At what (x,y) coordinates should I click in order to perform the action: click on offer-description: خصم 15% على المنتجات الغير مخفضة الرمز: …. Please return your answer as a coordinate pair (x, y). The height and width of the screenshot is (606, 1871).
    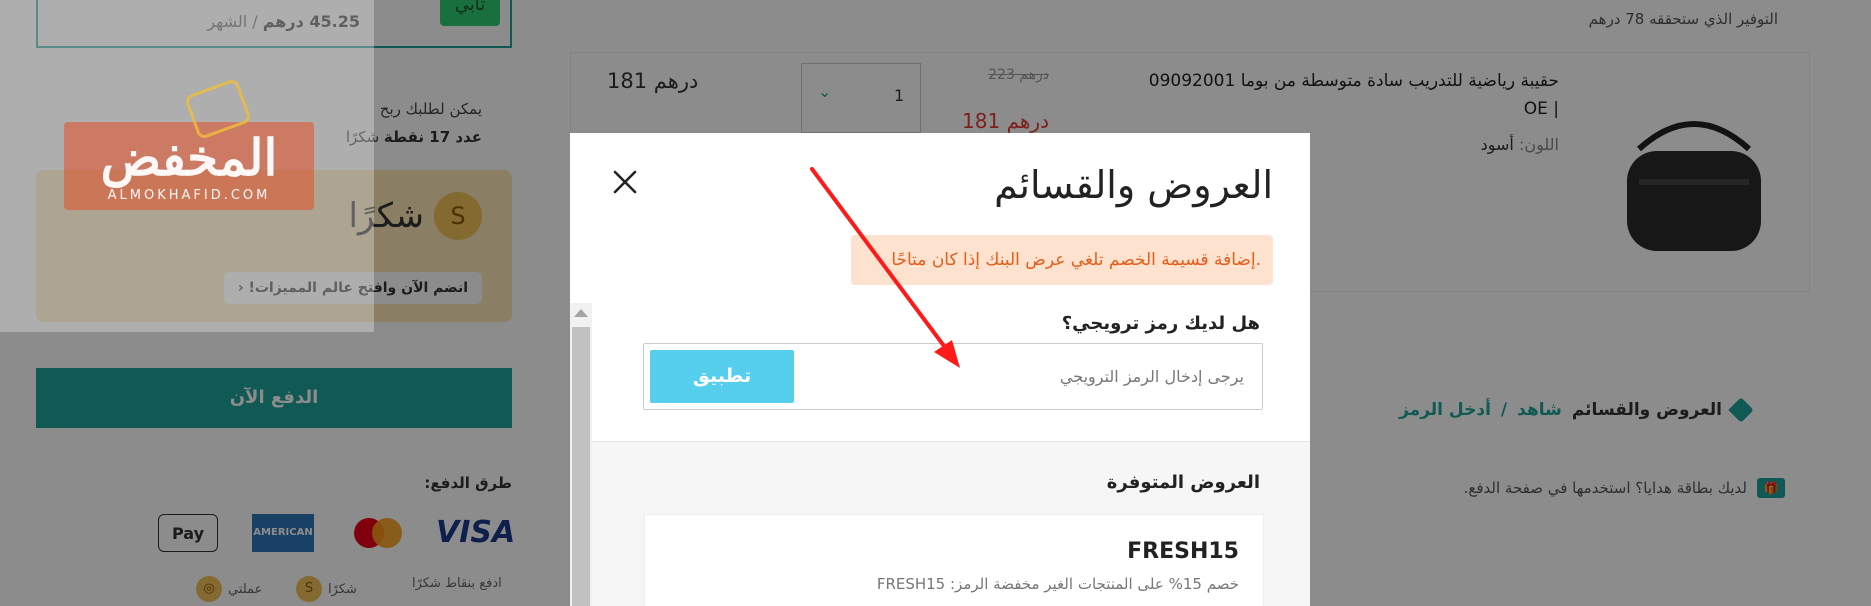
    Looking at the image, I should click on (1057, 584).